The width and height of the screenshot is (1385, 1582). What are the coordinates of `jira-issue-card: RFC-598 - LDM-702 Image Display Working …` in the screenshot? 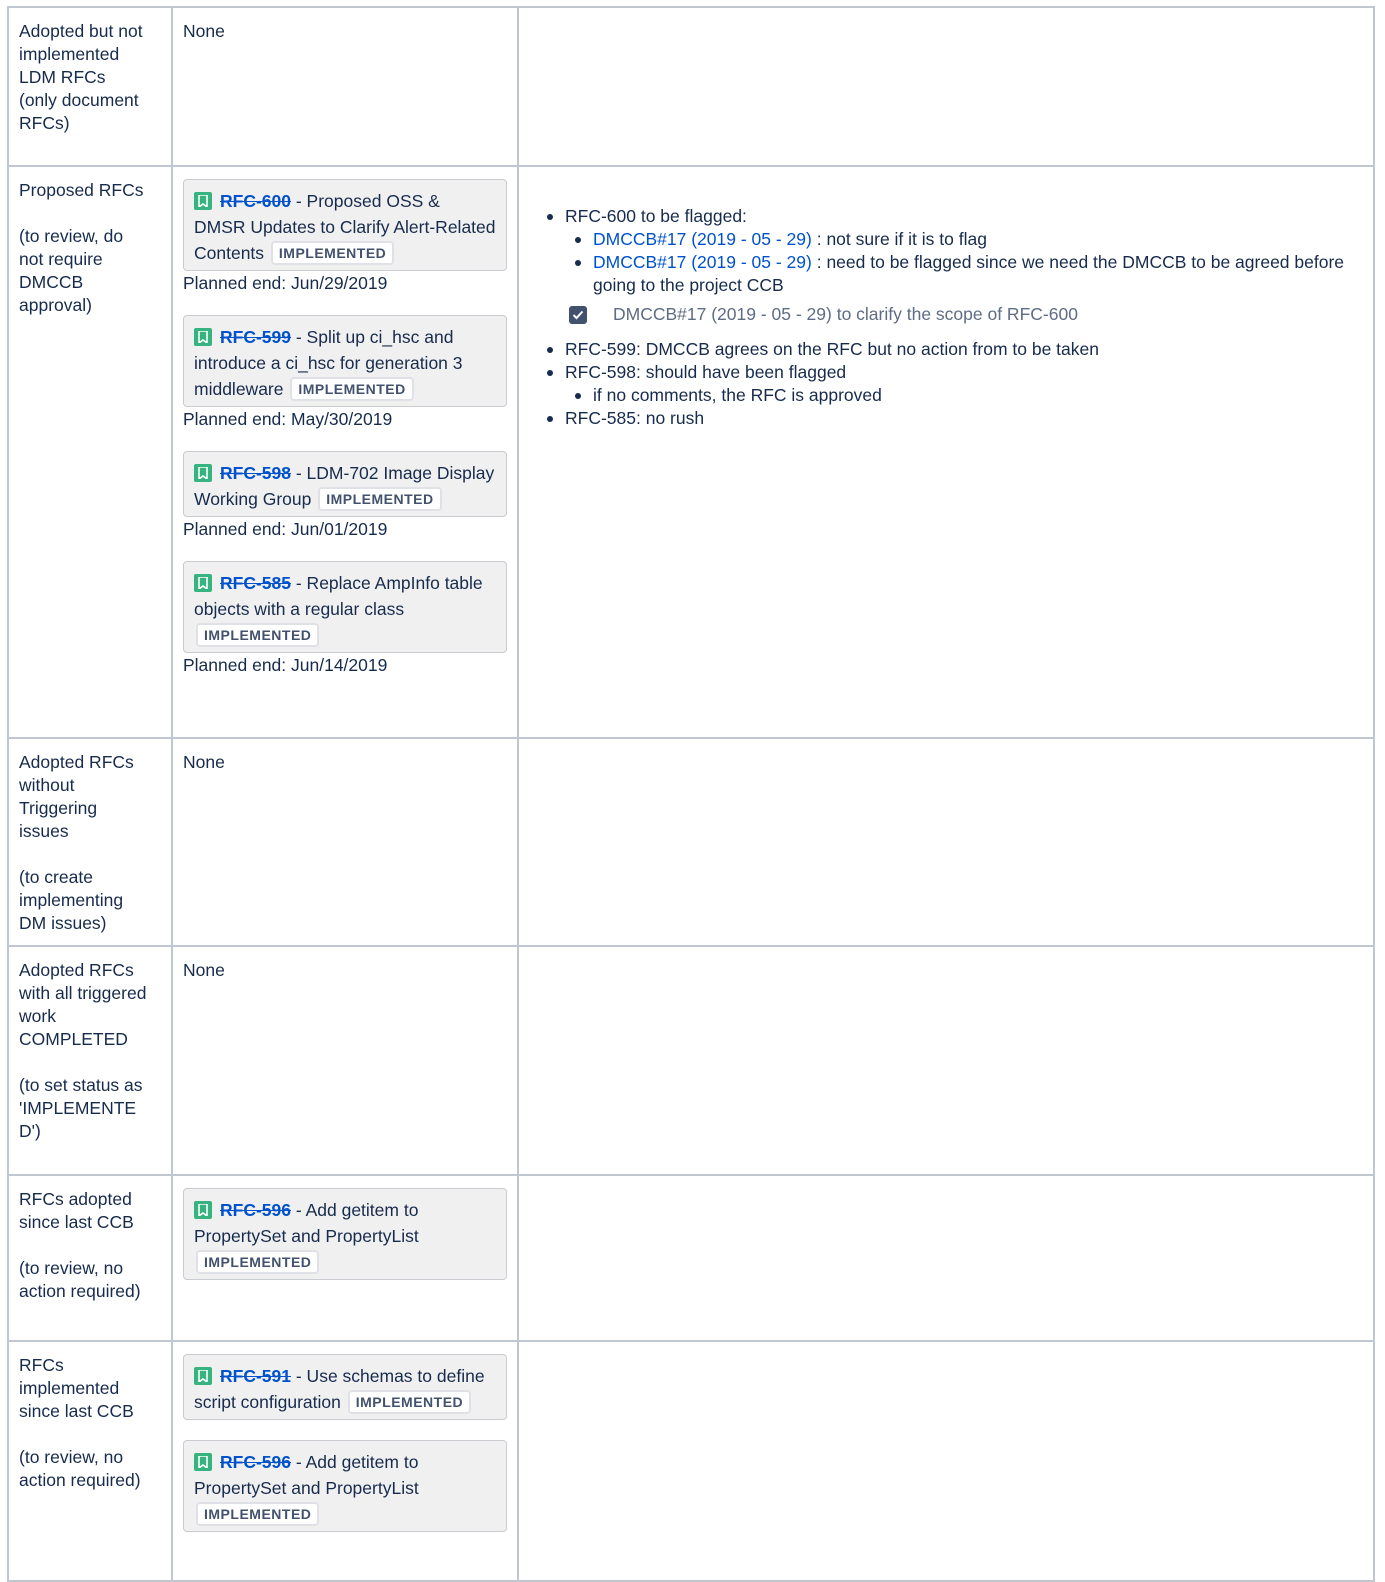 It's located at (345, 484).